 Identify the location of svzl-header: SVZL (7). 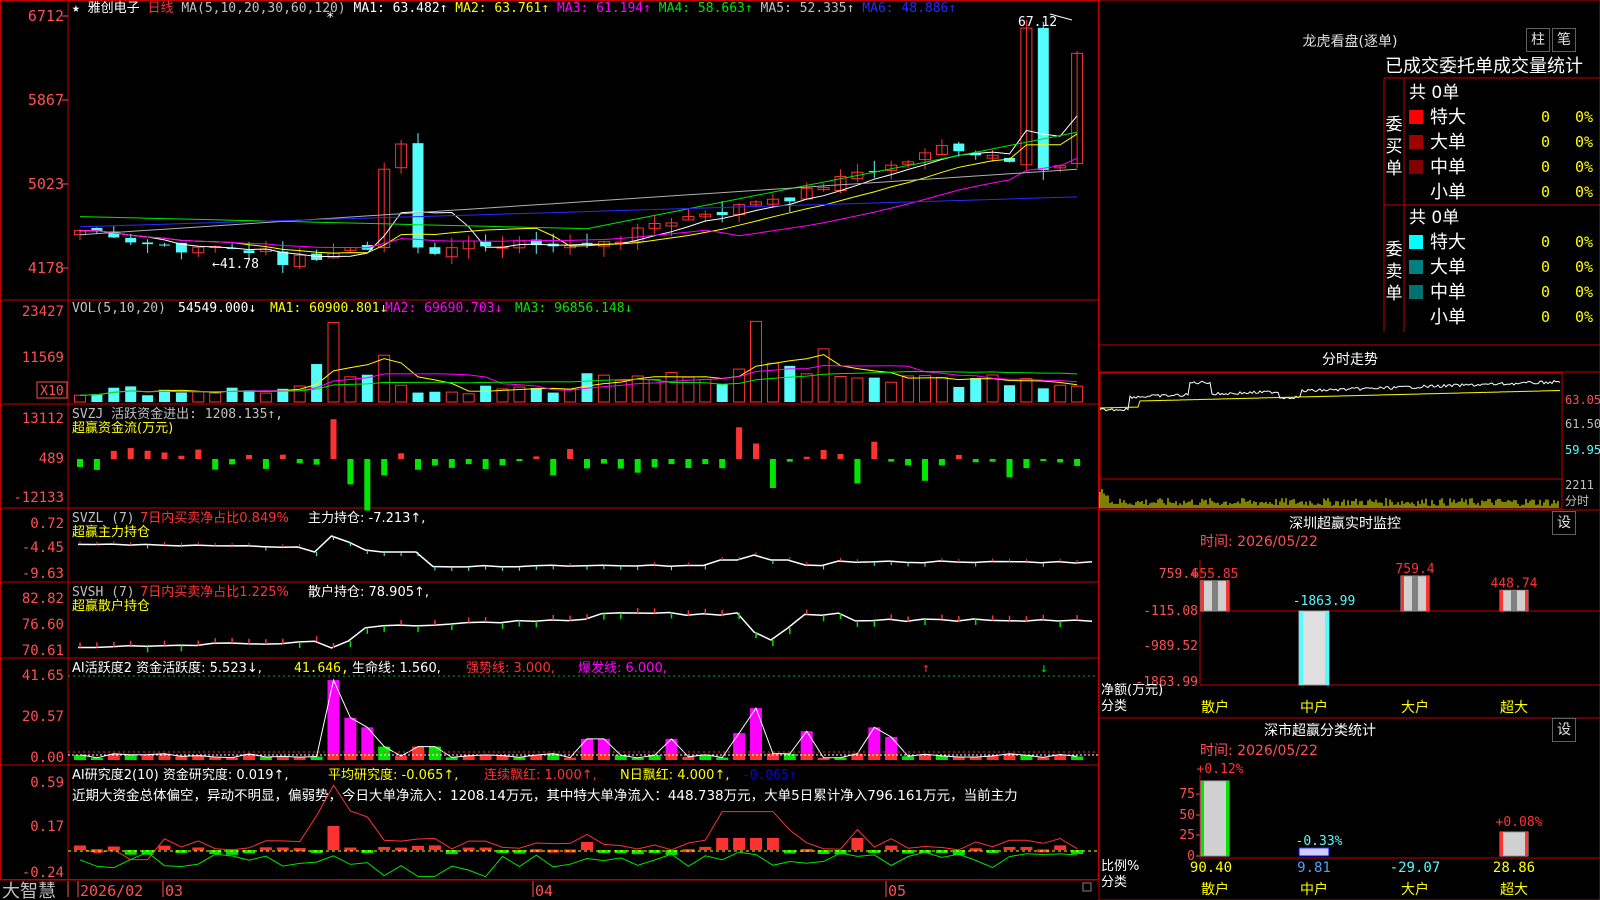
(103, 518).